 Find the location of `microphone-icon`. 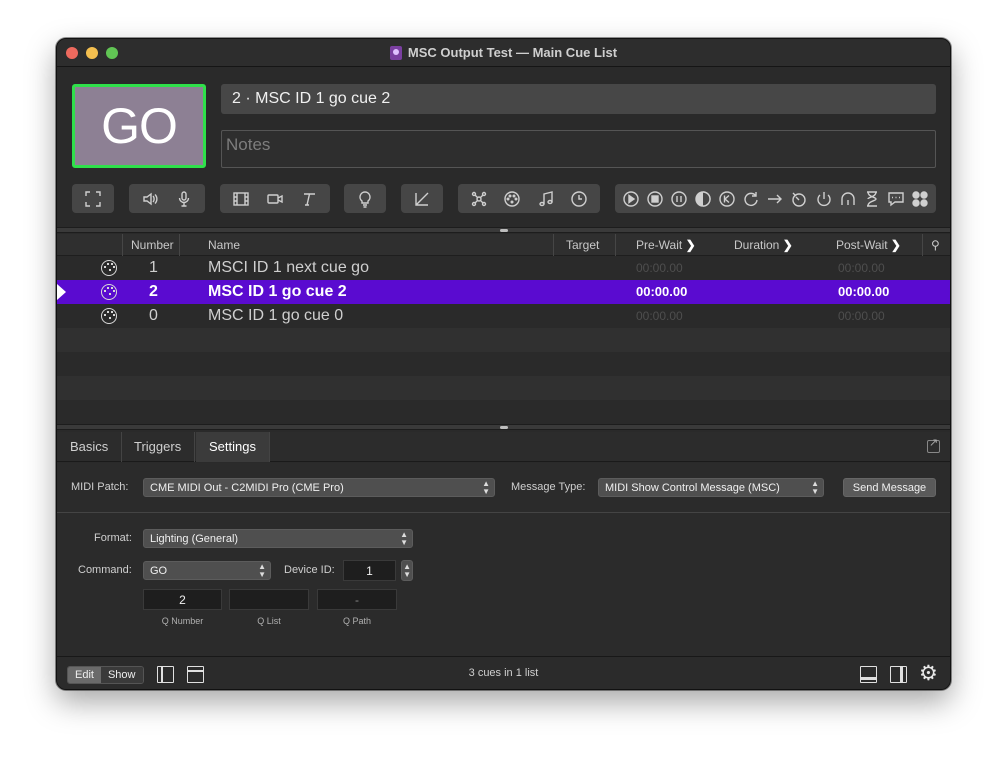

microphone-icon is located at coordinates (184, 199).